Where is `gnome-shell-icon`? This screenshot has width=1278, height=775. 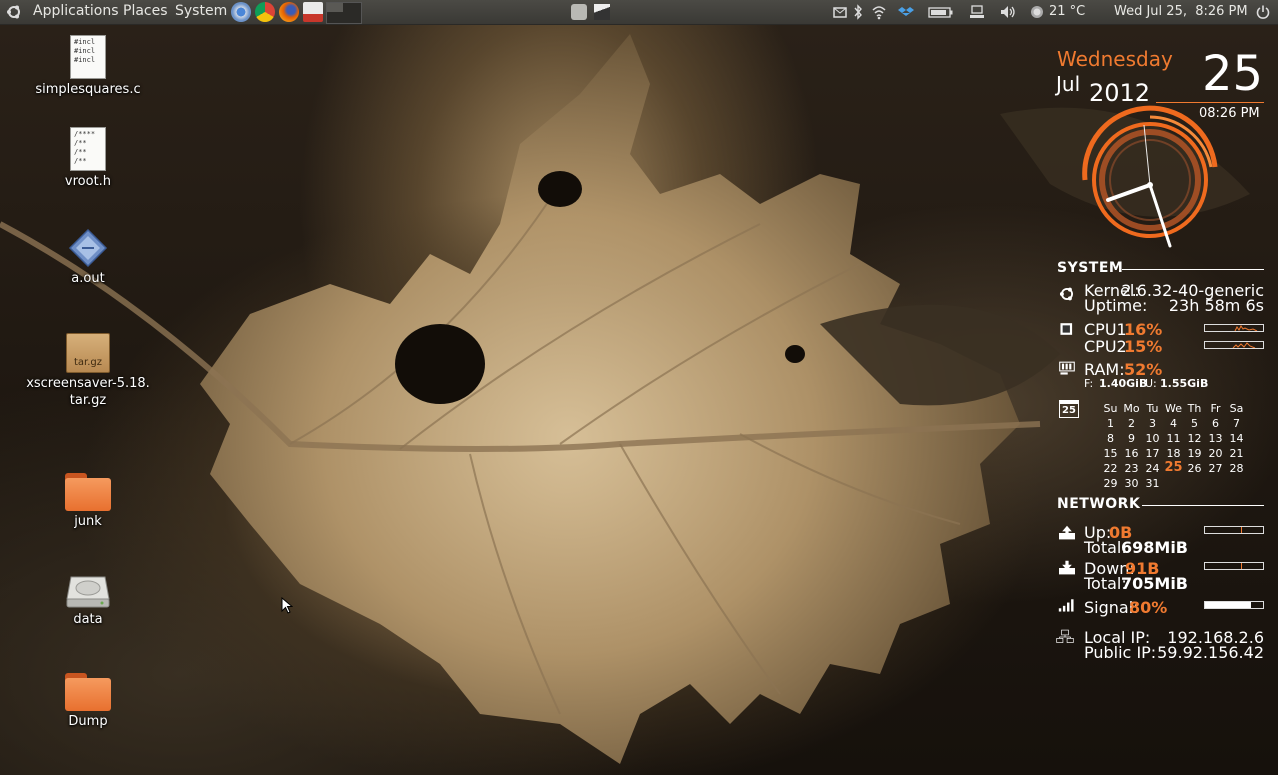
gnome-shell-icon is located at coordinates (579, 12).